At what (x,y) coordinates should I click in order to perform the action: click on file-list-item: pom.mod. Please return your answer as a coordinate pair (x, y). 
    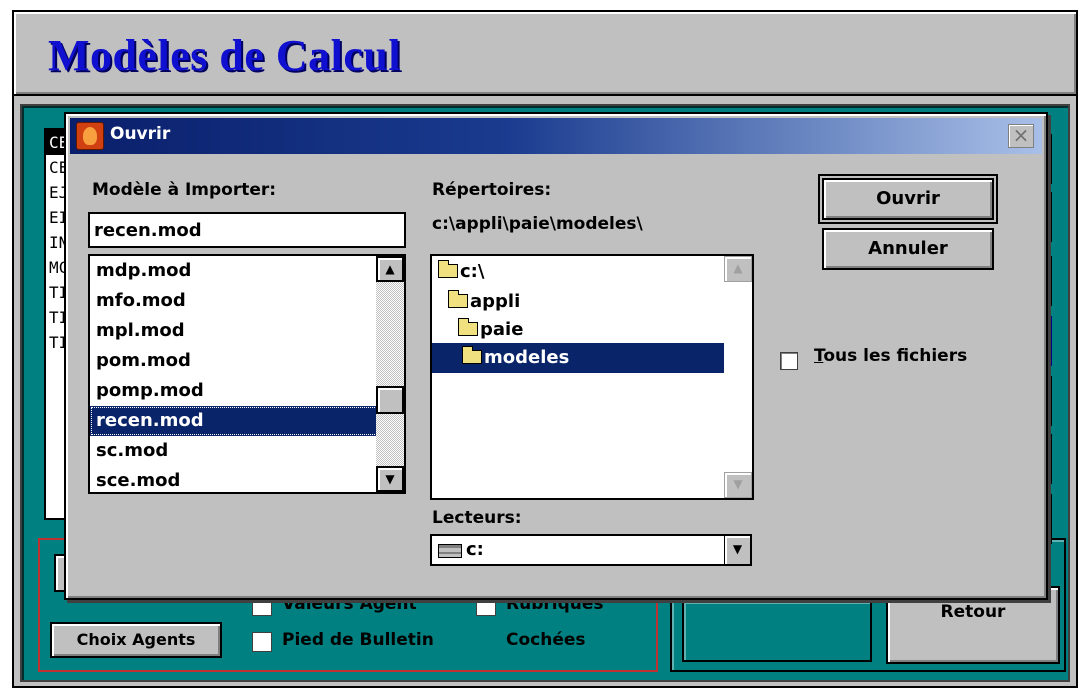
    Looking at the image, I should click on (234, 361).